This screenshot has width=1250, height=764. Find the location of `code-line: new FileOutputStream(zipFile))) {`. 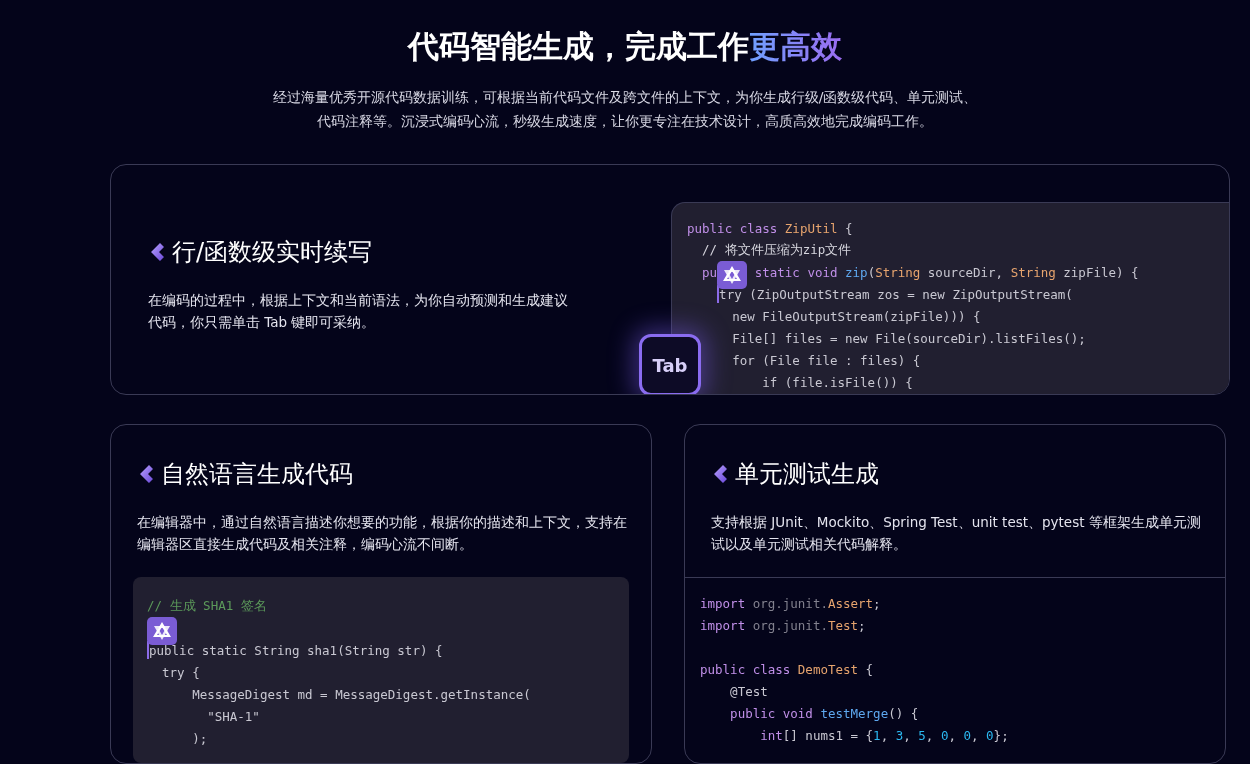

code-line: new FileOutputStream(zipFile))) { is located at coordinates (856, 316).